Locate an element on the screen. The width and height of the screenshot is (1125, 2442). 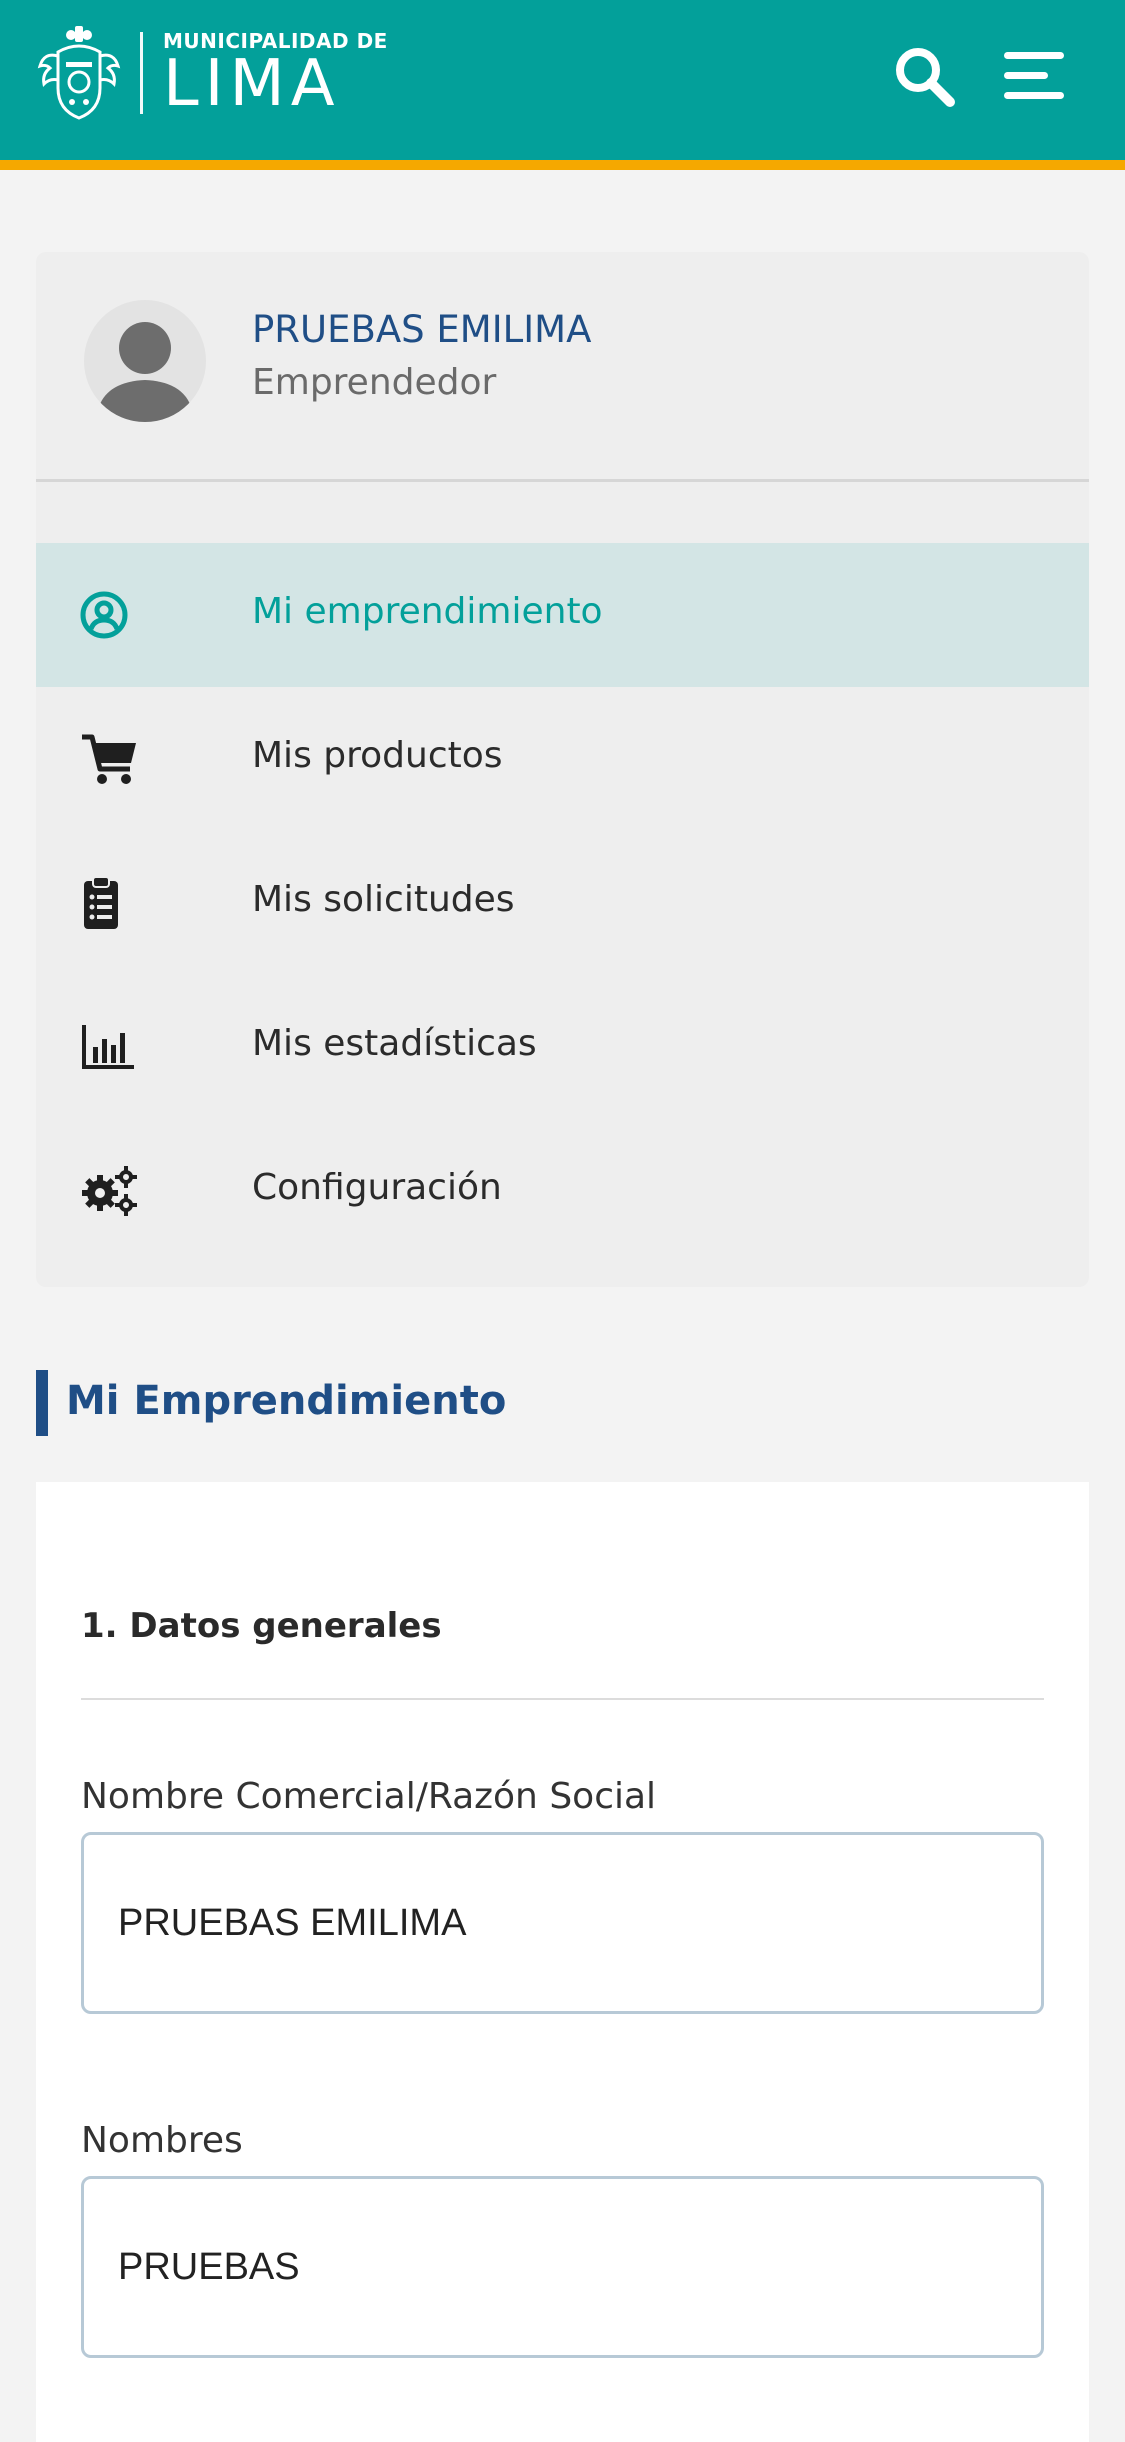
search-icon is located at coordinates (924, 76).